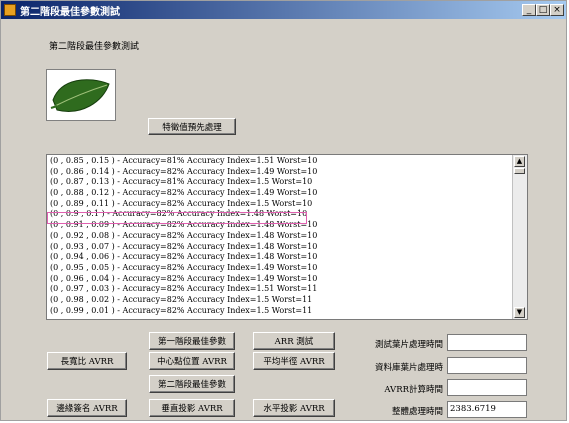 This screenshot has height=423, width=569. I want to click on leaf-image, so click(81, 95).